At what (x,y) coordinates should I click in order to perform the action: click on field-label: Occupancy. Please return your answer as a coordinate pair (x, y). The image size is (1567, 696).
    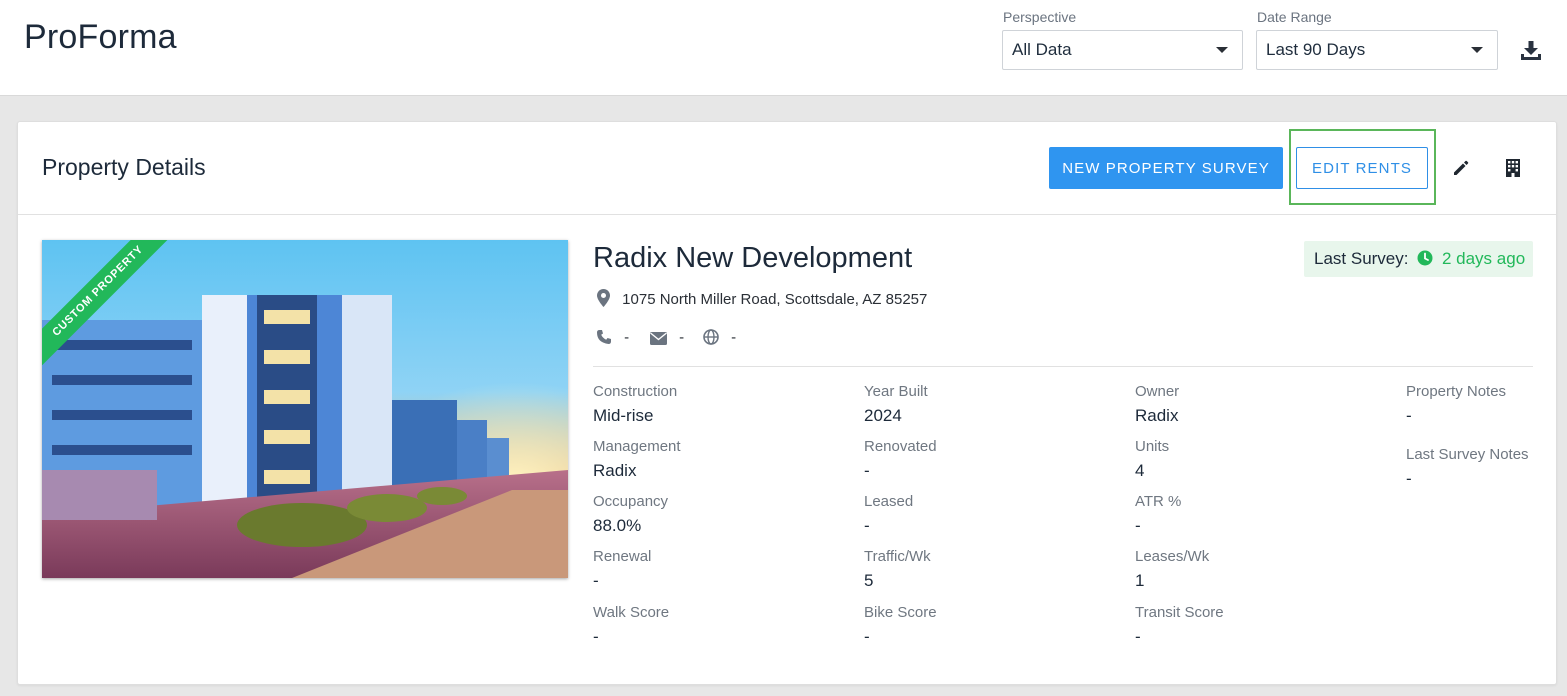
    Looking at the image, I should click on (631, 501).